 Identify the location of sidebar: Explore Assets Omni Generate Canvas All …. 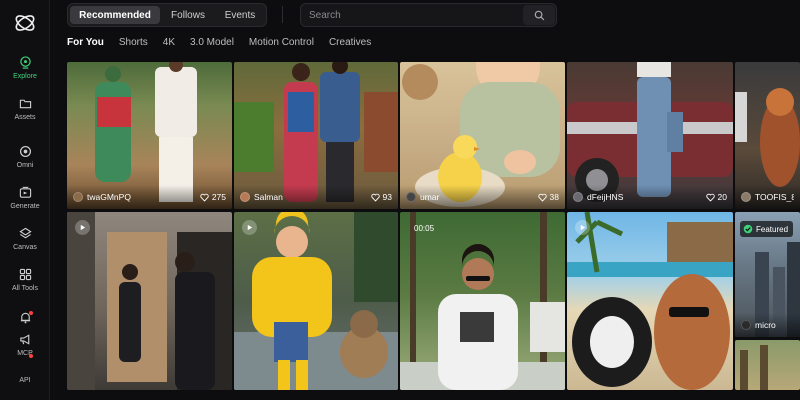
(25, 200).